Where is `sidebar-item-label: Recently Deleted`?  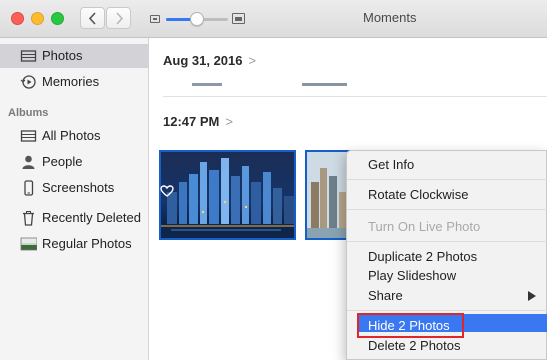 sidebar-item-label: Recently Deleted is located at coordinates (91, 217).